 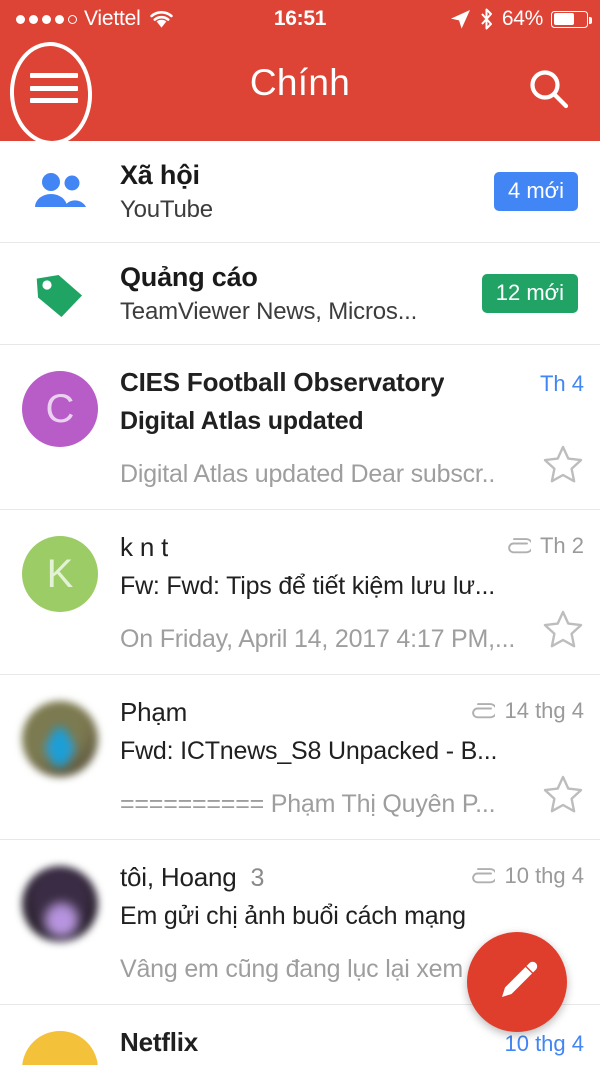 I want to click on email-meta: Th 2, so click(x=539, y=546).